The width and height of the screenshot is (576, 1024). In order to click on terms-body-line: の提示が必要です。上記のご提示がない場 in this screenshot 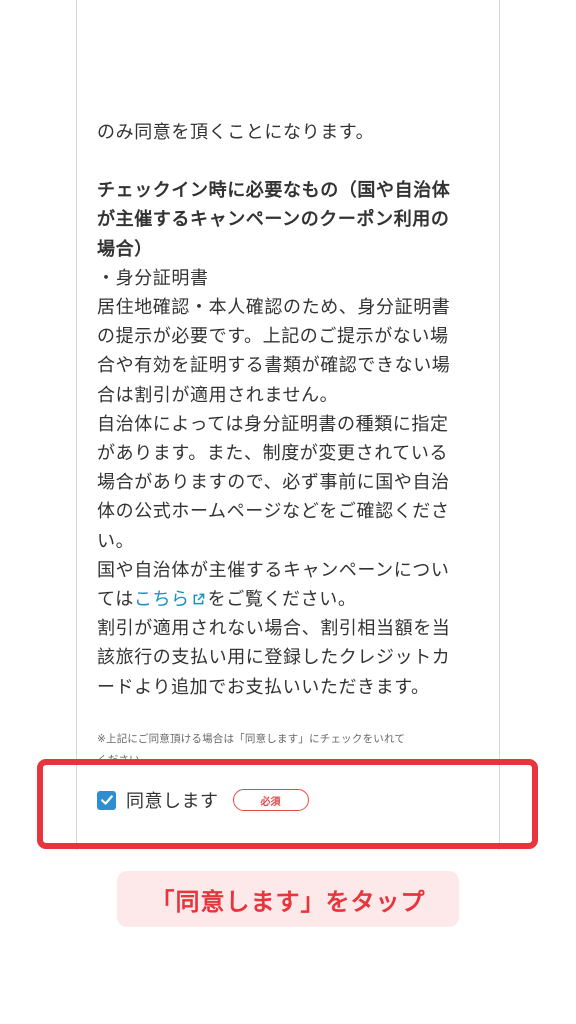, I will do `click(273, 337)`.